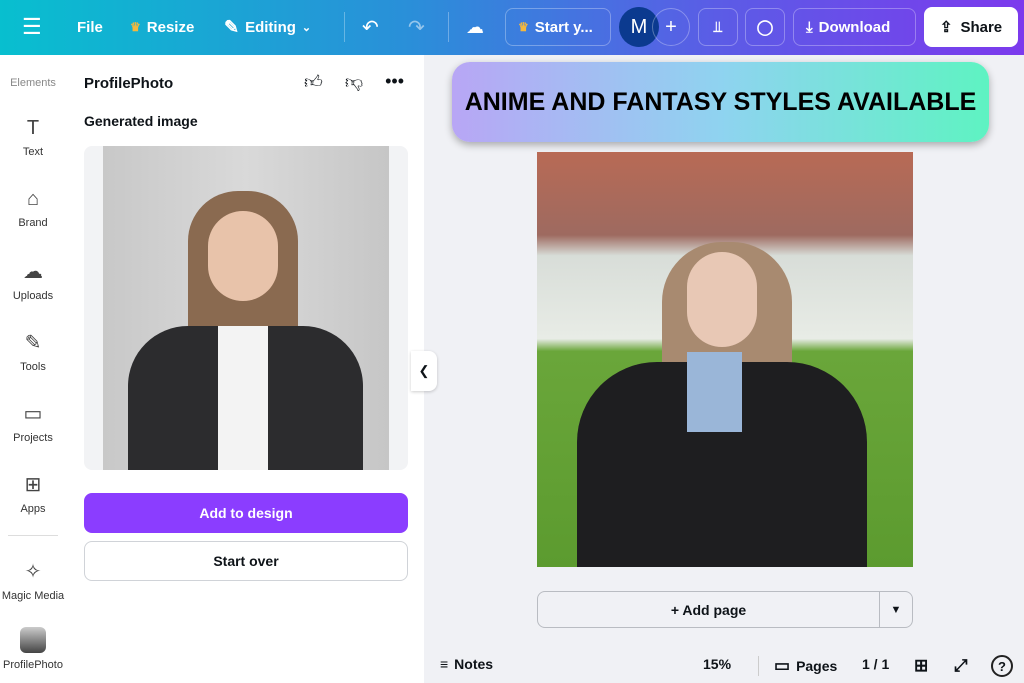  What do you see at coordinates (33, 272) in the screenshot?
I see `upload-icon: ☁` at bounding box center [33, 272].